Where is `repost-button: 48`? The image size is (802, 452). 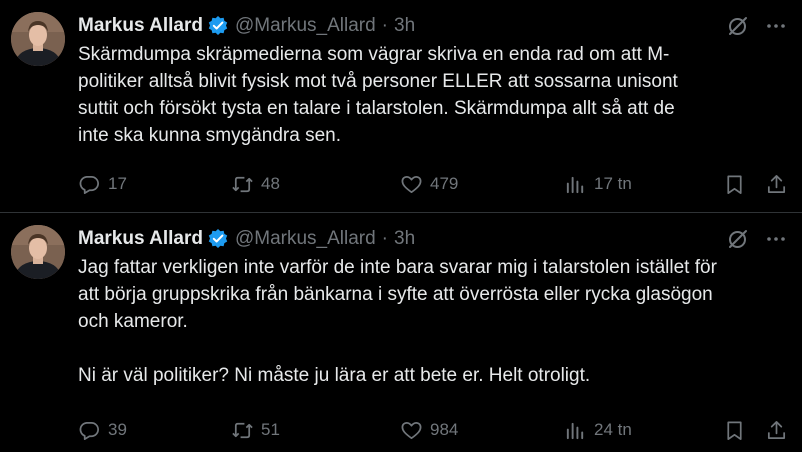 repost-button: 48 is located at coordinates (255, 184).